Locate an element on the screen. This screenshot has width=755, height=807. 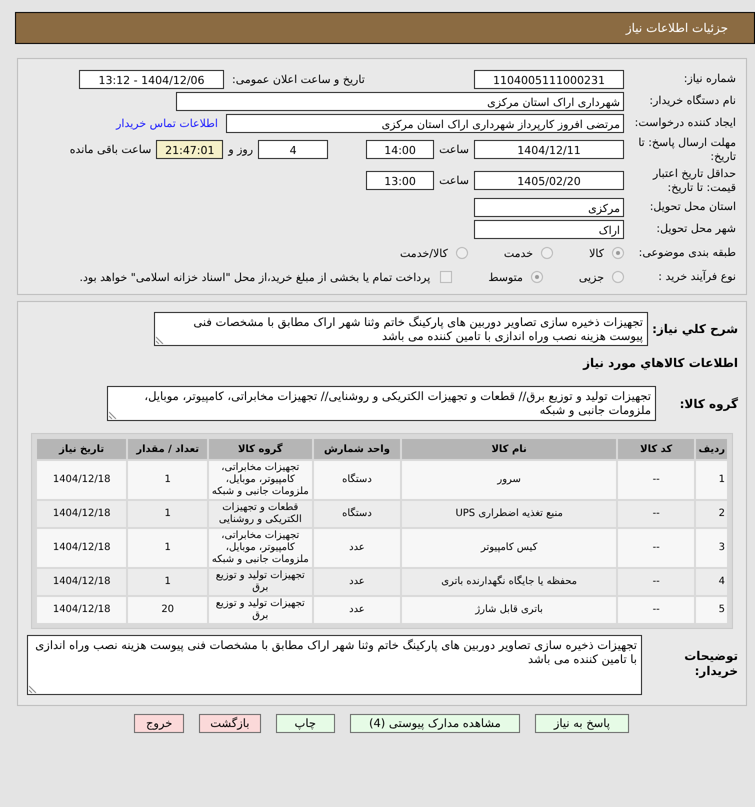
column-header: کد کالا is located at coordinates (656, 449).